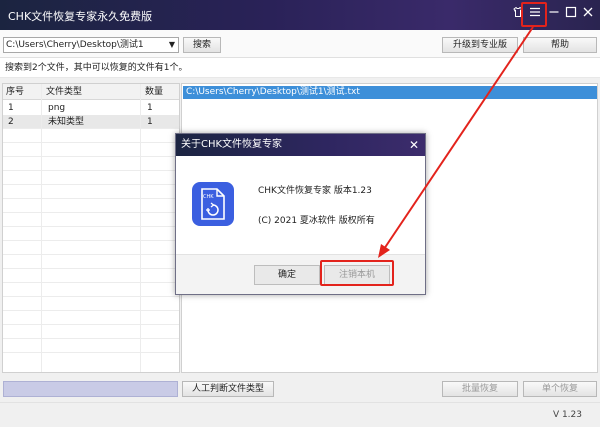 The image size is (600, 427). Describe the element at coordinates (228, 389) in the screenshot. I see `manual-type-button: 人工判断文件类型` at that location.